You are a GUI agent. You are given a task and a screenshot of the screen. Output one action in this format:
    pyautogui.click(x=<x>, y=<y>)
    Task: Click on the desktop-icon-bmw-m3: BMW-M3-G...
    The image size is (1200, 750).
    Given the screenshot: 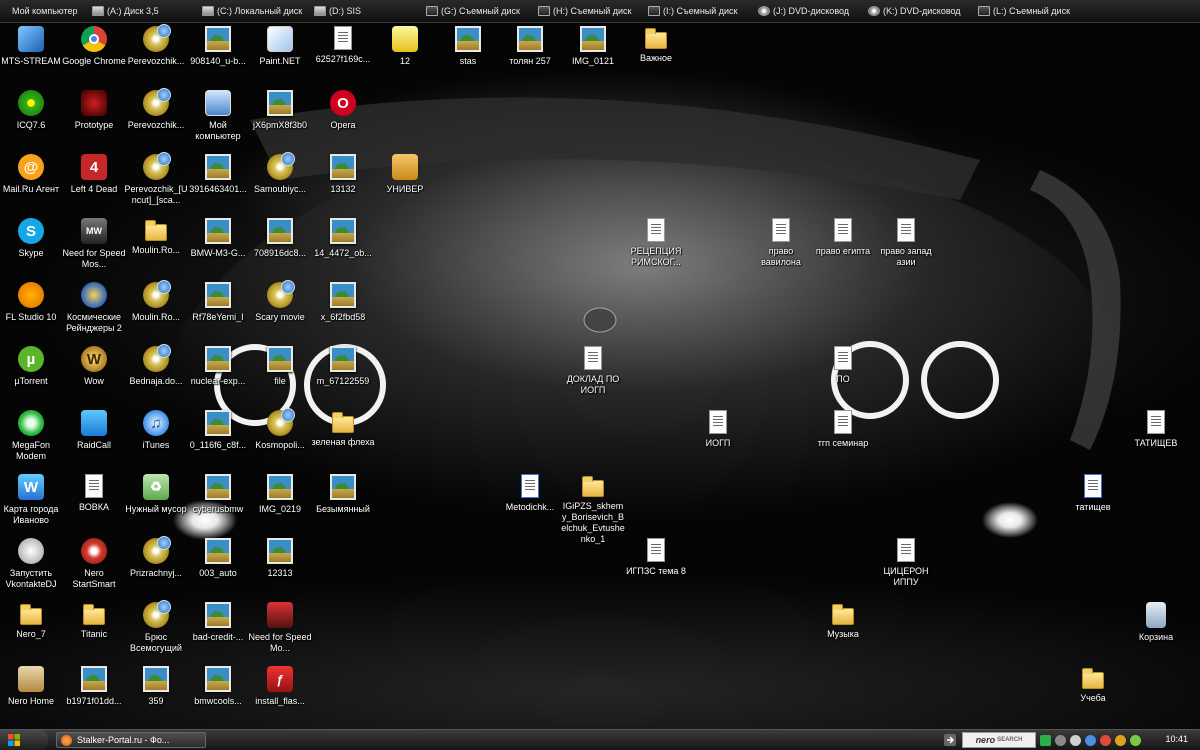 What is the action you would take?
    pyautogui.click(x=218, y=238)
    